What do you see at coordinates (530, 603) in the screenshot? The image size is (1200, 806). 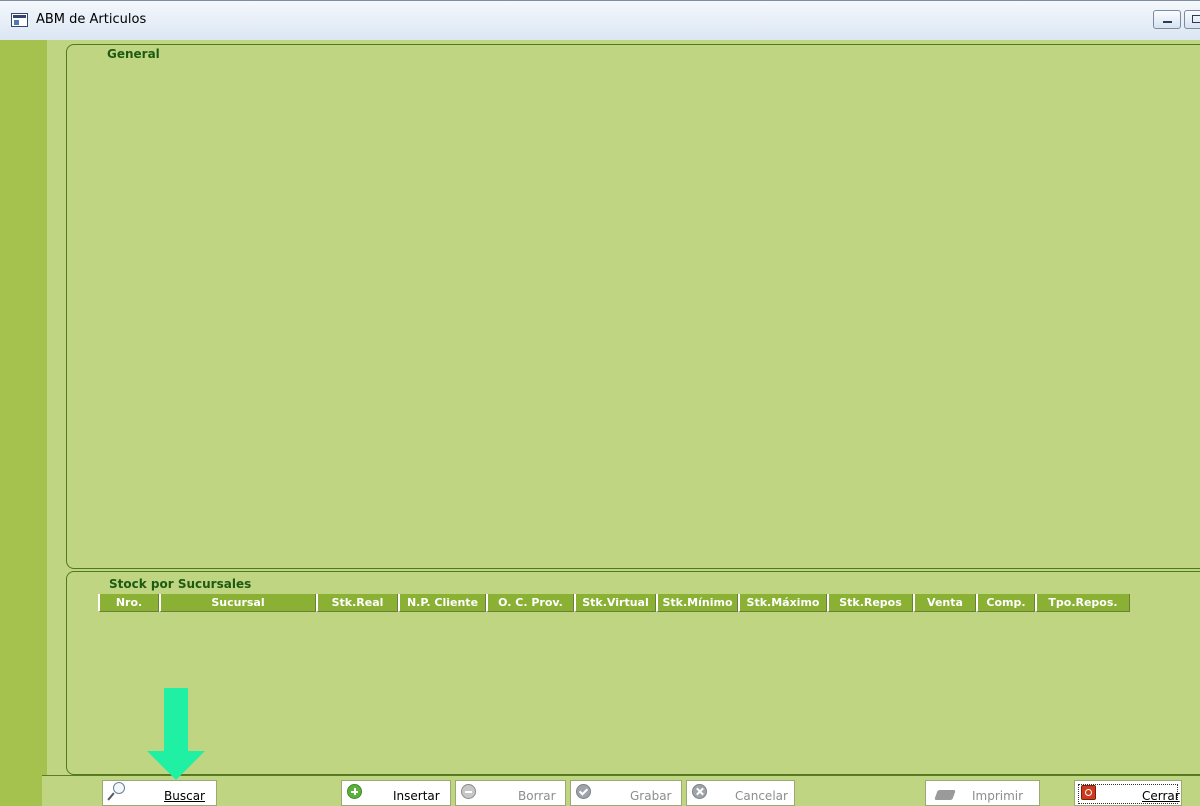 I see `column-header-oc-prov: O. C. Prov.` at bounding box center [530, 603].